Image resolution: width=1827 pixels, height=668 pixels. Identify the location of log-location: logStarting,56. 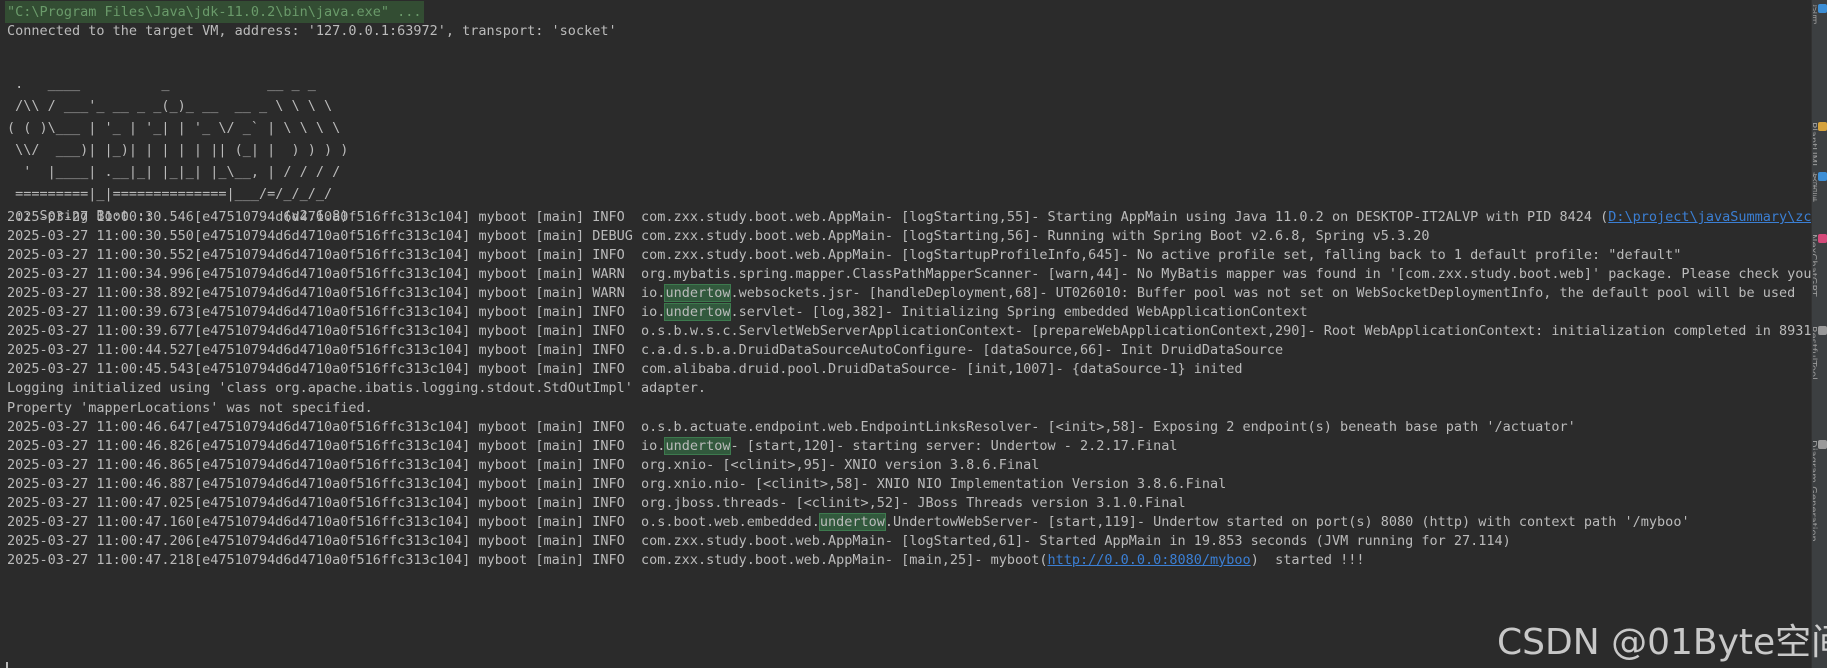
(966, 236).